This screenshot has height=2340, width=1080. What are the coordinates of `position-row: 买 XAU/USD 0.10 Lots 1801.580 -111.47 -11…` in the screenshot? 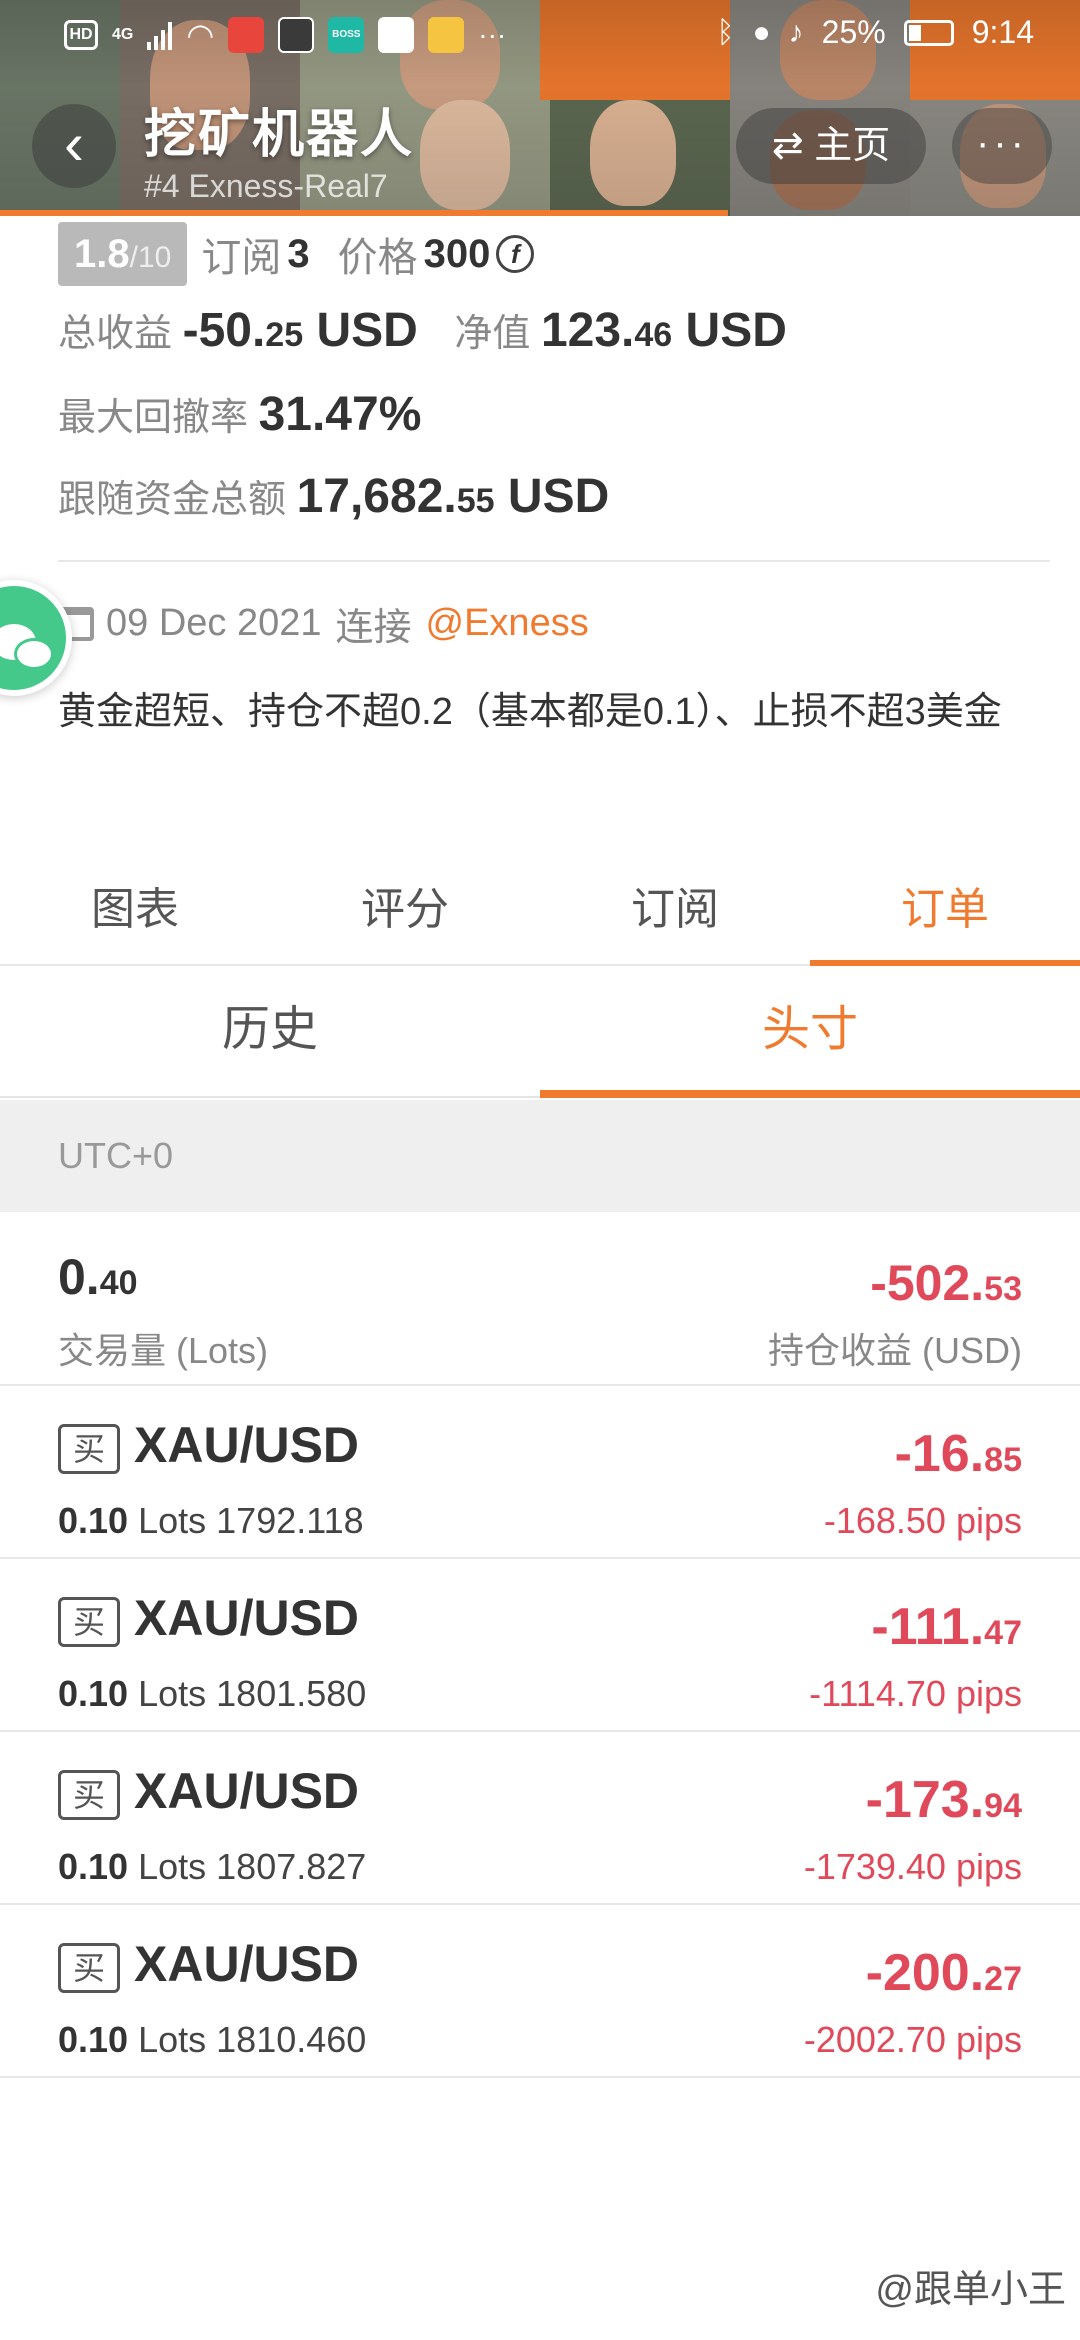 It's located at (540, 1645).